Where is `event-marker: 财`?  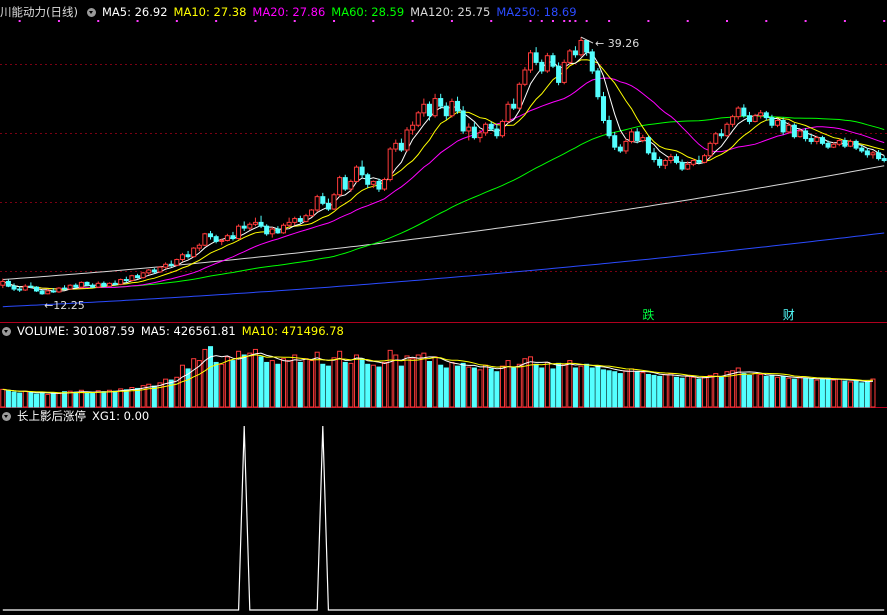 event-marker: 财 is located at coordinates (789, 315).